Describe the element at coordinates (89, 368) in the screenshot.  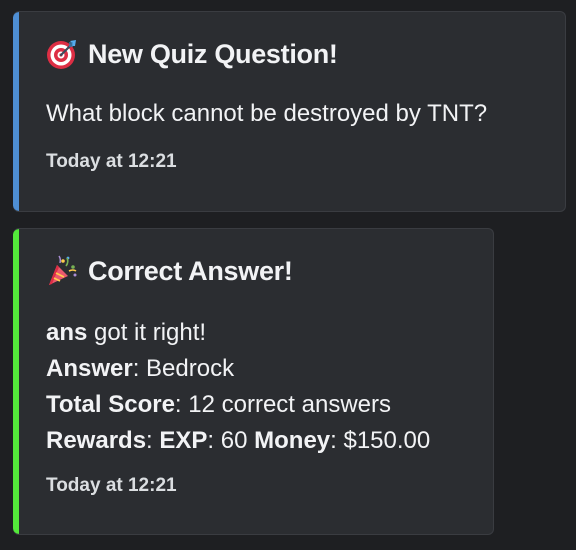
I see `answer-label: Answer` at that location.